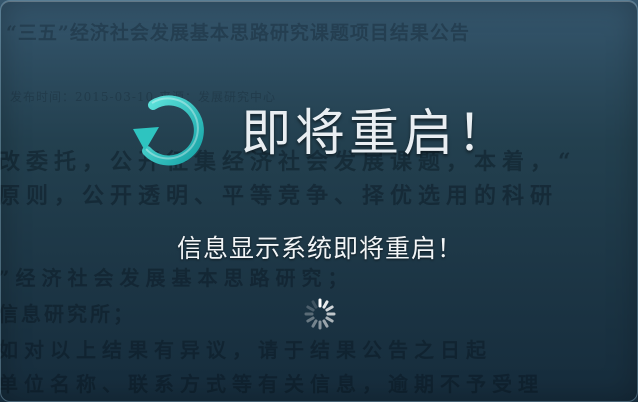 Image resolution: width=638 pixels, height=402 pixels. I want to click on restart-arrow-icon, so click(171, 129).